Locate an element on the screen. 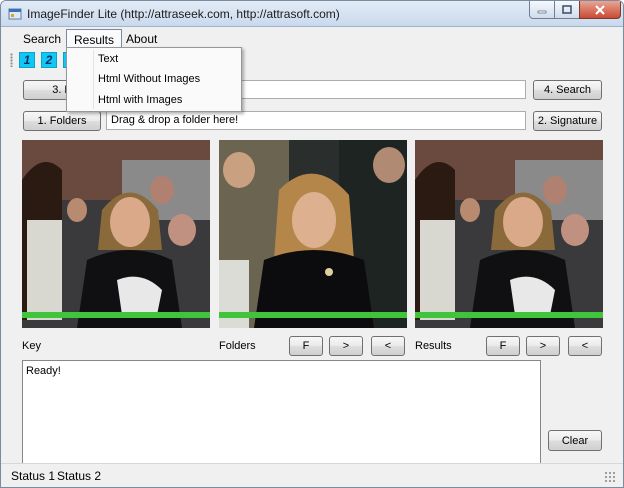 This screenshot has width=624, height=488. close-button is located at coordinates (600, 10).